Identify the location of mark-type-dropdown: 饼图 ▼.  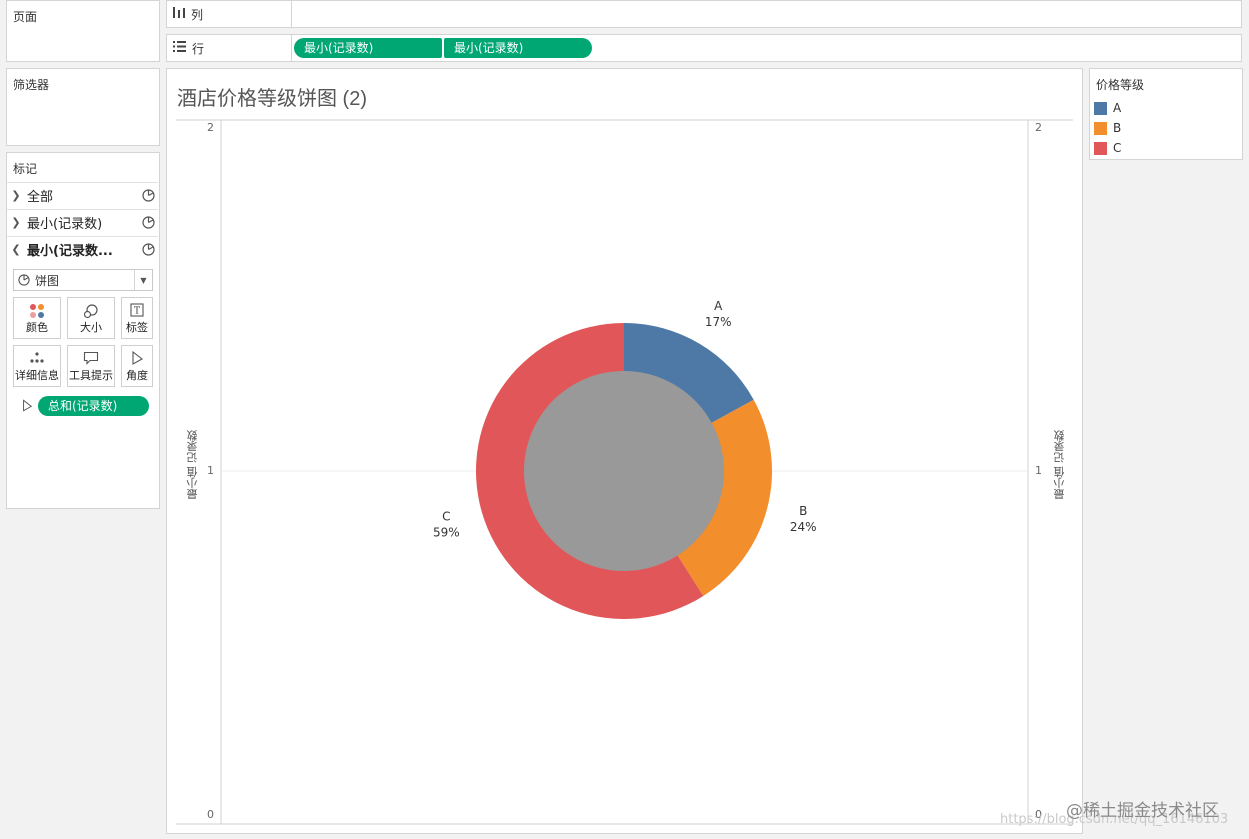
(83, 280).